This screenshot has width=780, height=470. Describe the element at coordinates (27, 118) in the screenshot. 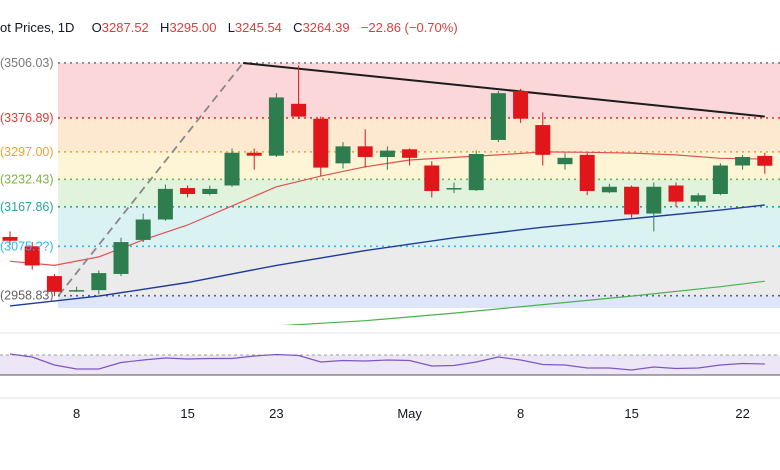

I see `fib-level-label: (3376.89)` at that location.